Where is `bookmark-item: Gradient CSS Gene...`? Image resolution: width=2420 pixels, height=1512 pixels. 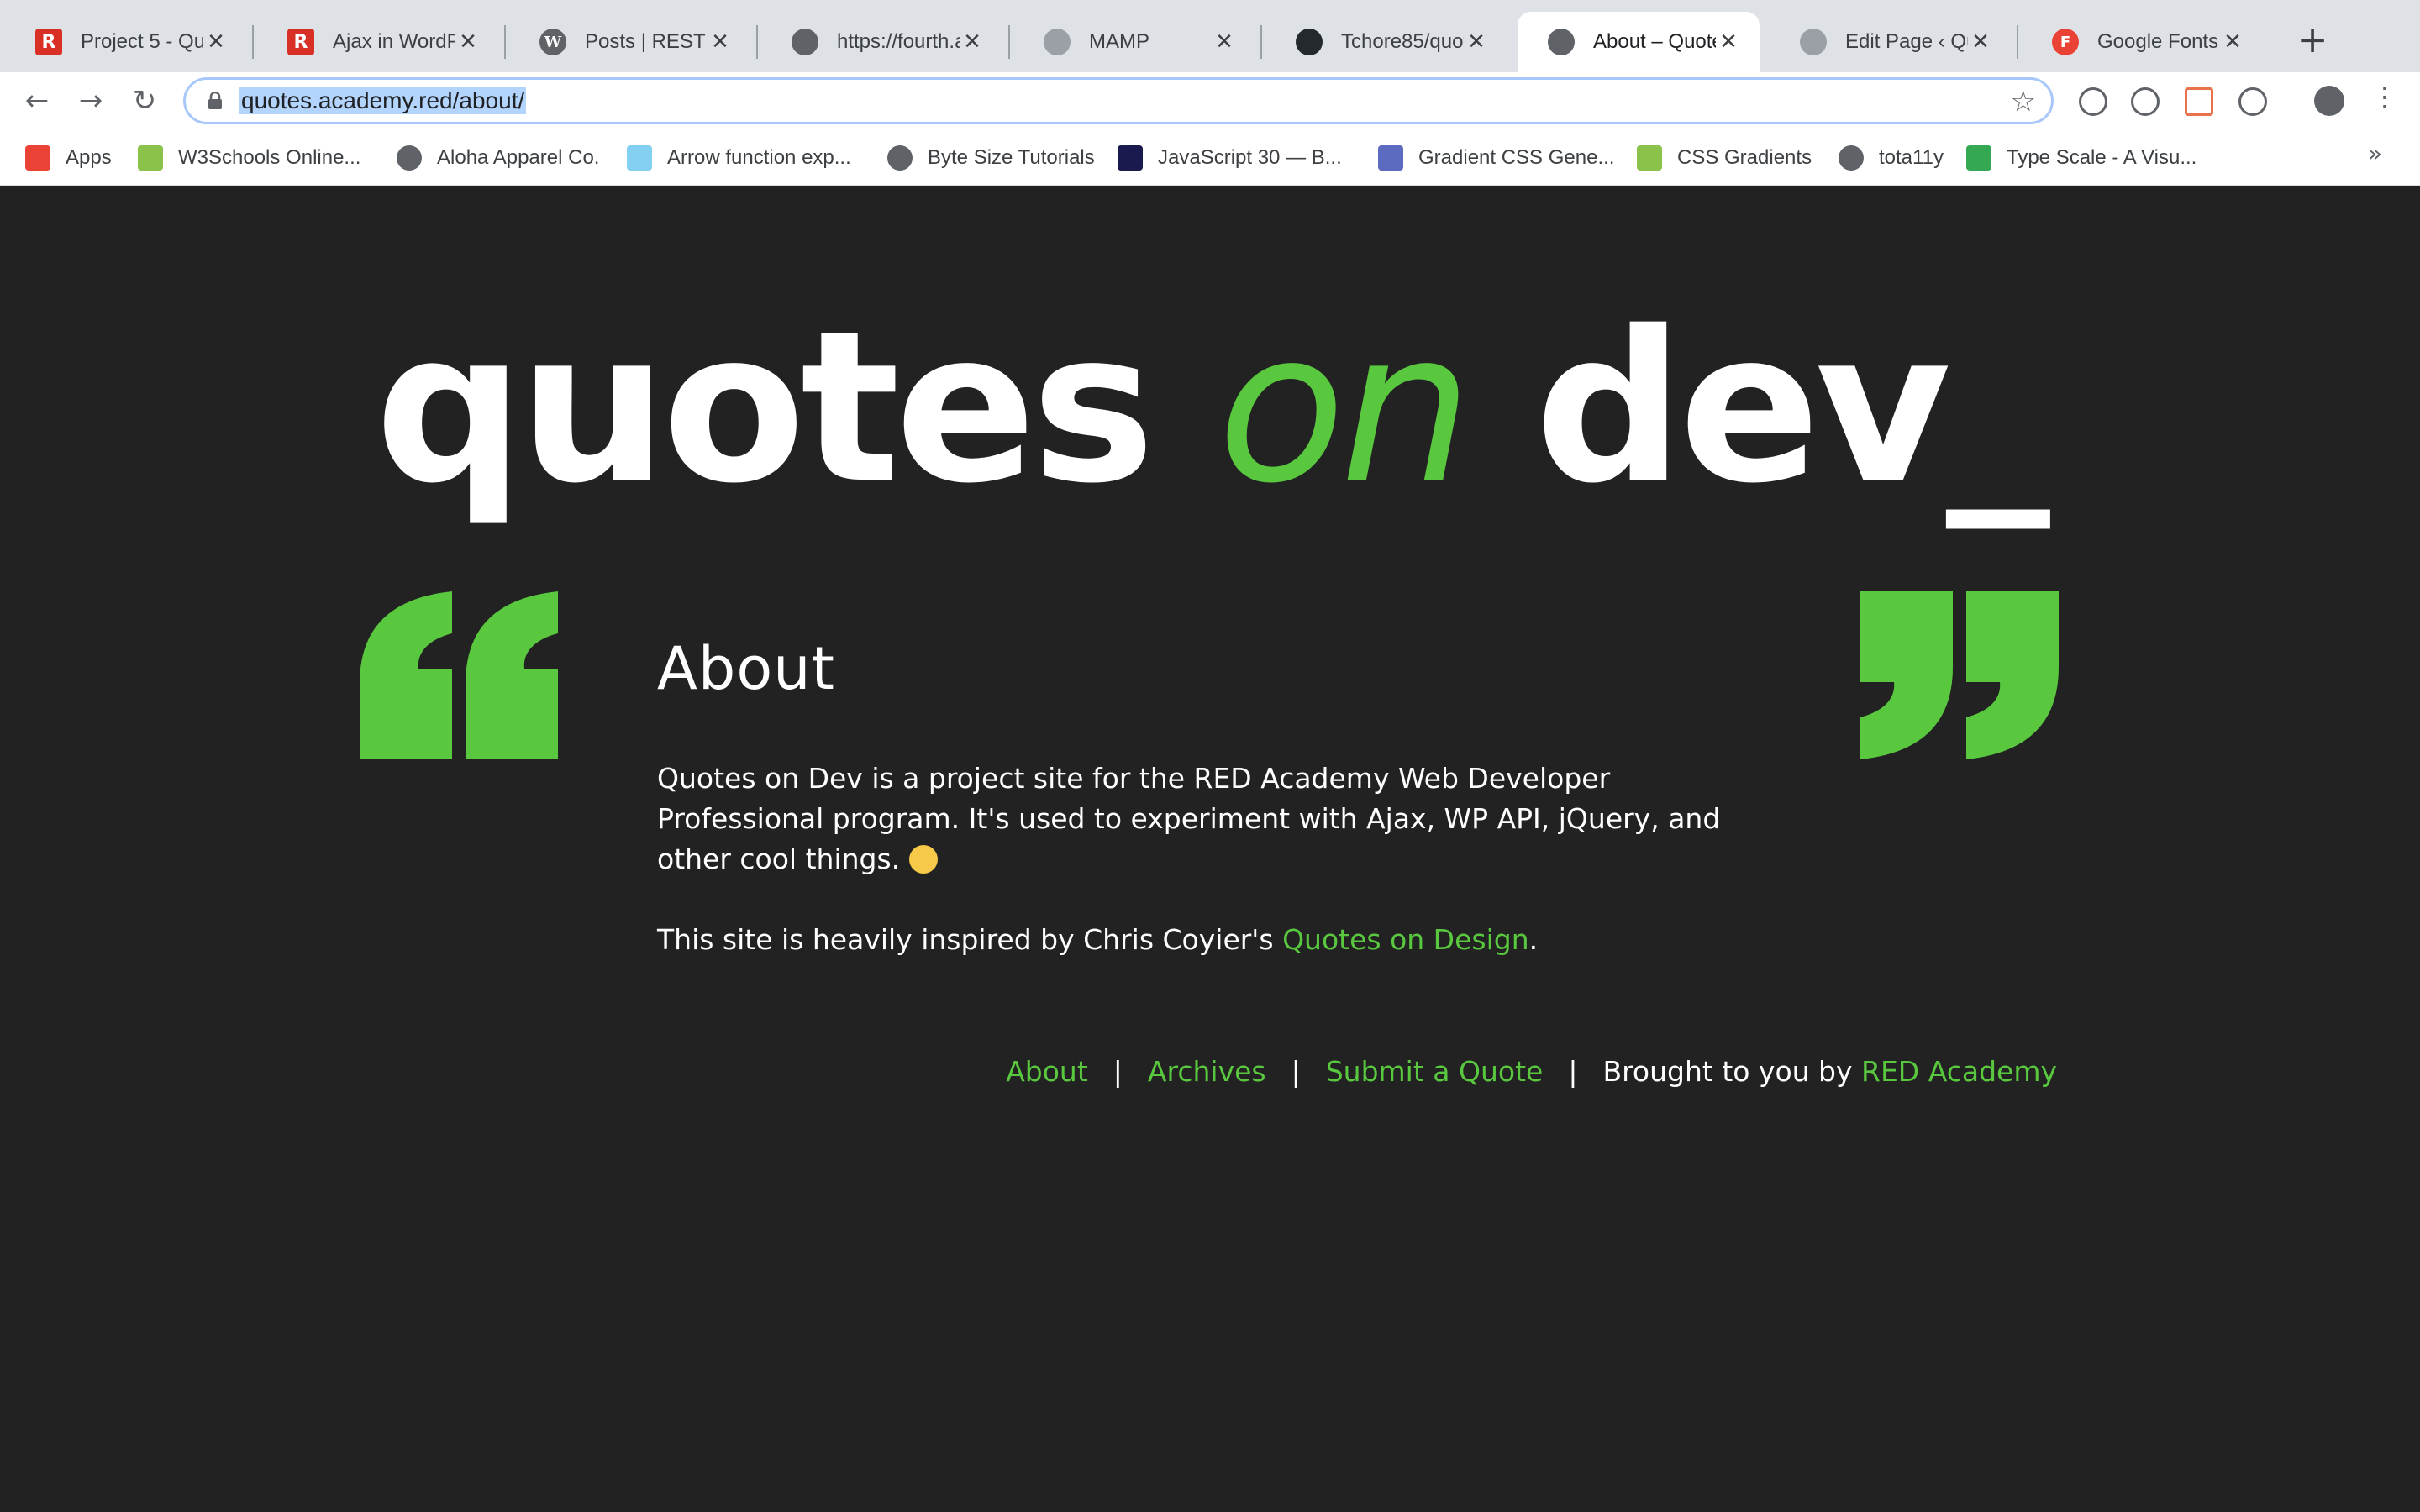
bookmark-item: Gradient CSS Gene... is located at coordinates (1496, 157).